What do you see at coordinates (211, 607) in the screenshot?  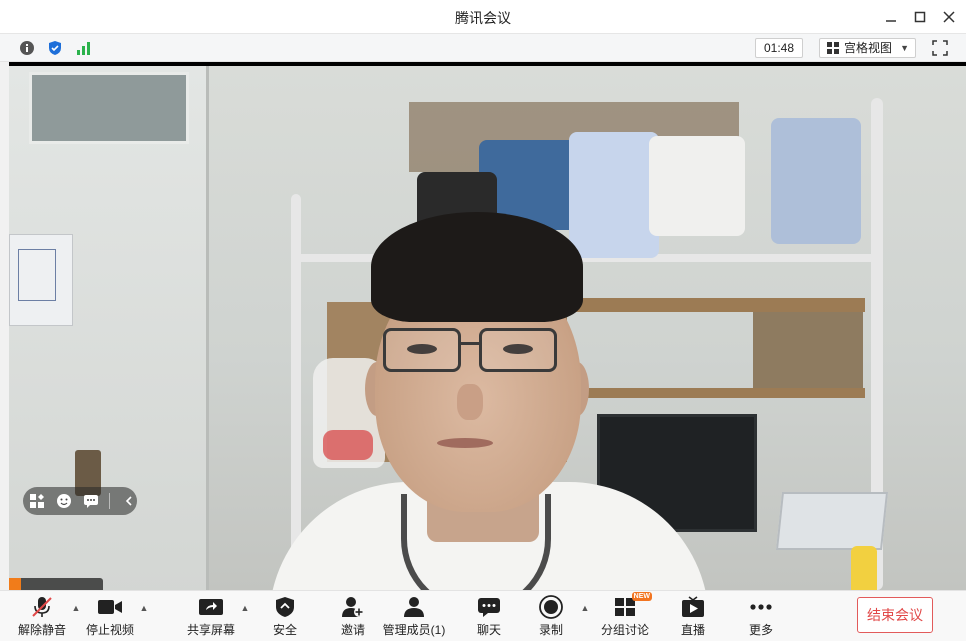 I see `share-screen-icon` at bounding box center [211, 607].